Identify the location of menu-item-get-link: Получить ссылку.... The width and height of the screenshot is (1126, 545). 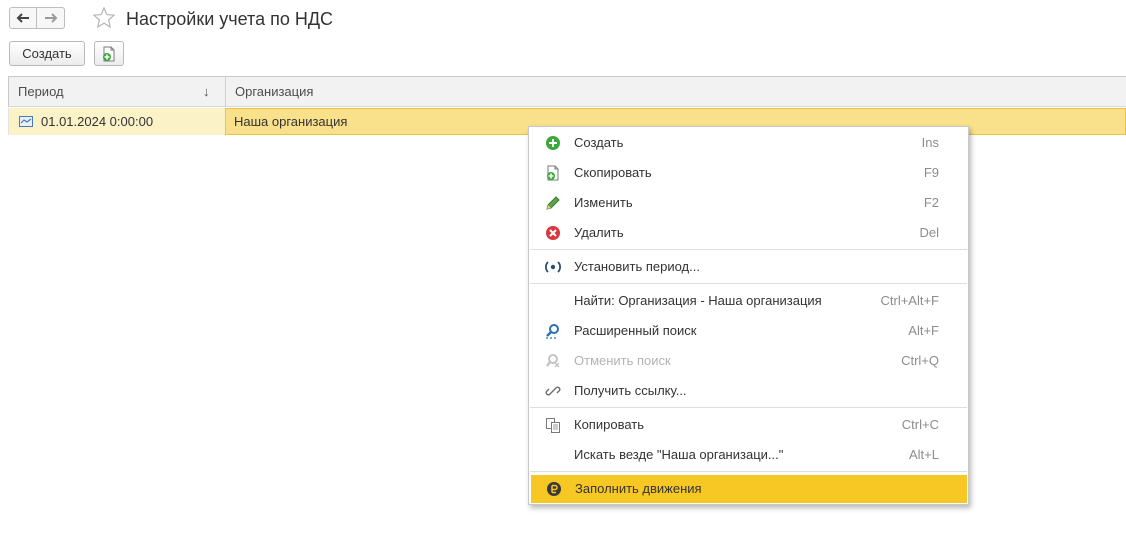
(748, 391).